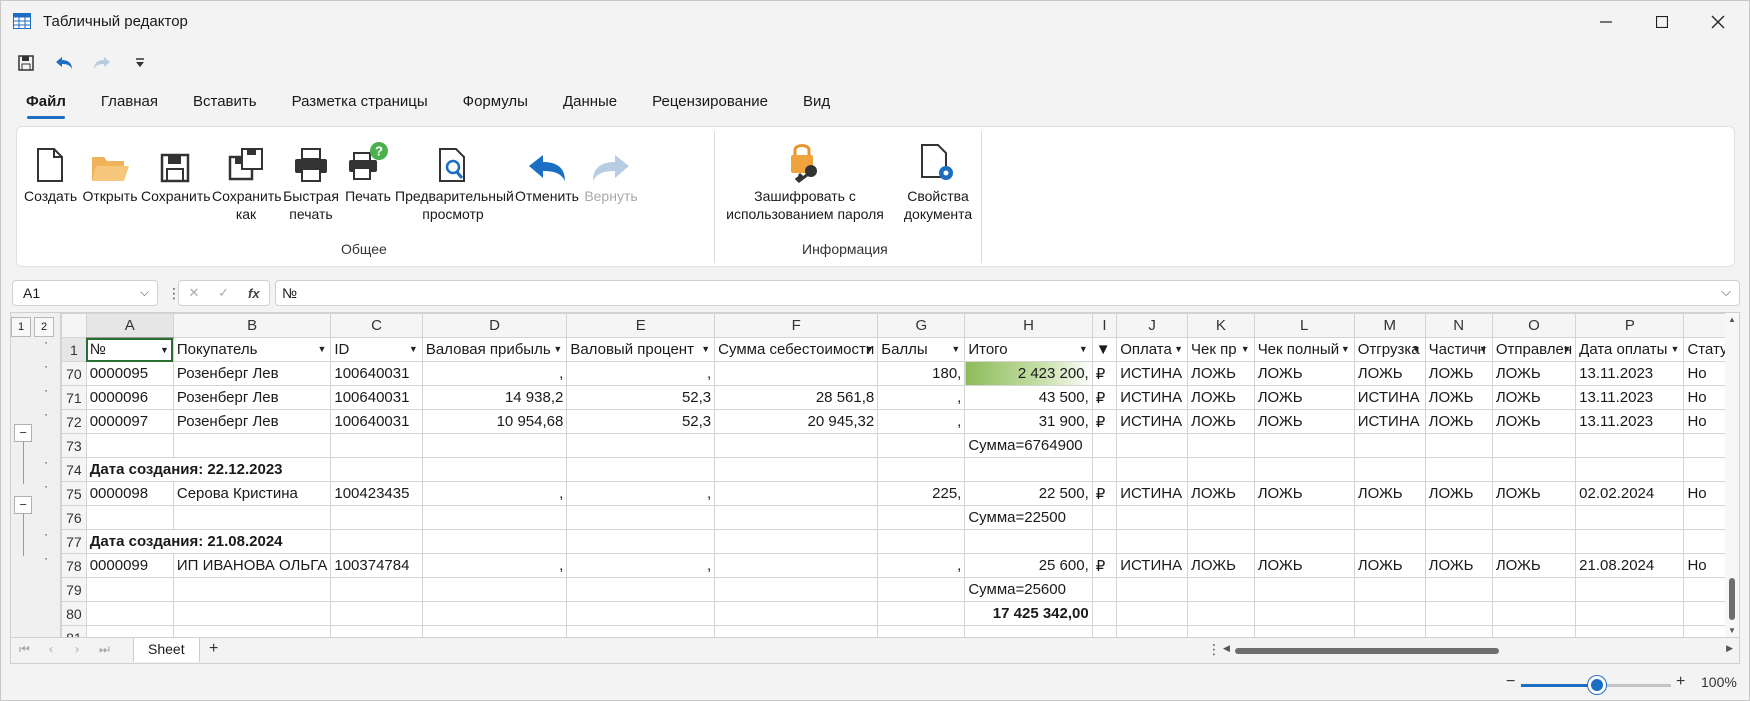 This screenshot has width=1750, height=701. I want to click on undo-button: Отменить, so click(547, 171).